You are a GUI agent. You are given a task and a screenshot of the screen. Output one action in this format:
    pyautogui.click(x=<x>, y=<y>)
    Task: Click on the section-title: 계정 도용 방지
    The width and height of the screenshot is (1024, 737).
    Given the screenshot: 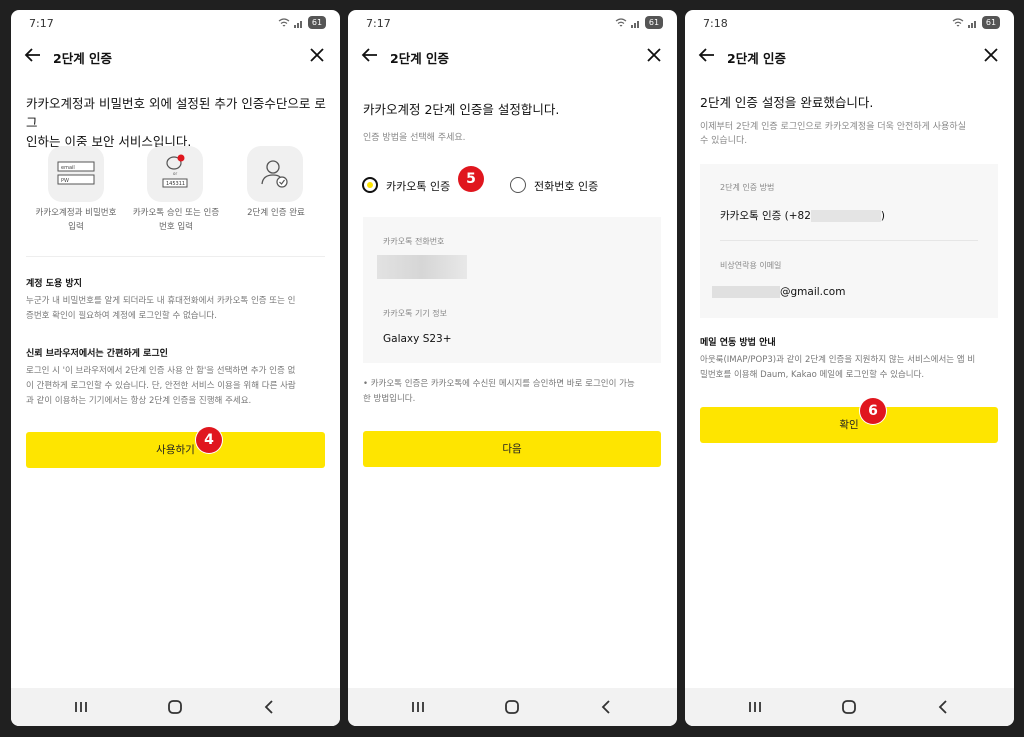 What is the action you would take?
    pyautogui.click(x=54, y=284)
    